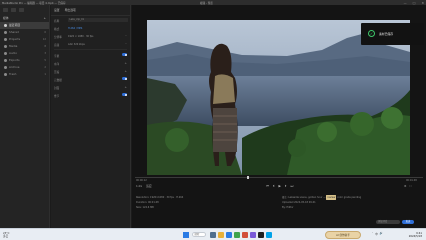 Image resolution: width=426 pixels, height=240 pixels. I want to click on maximize-button: □, so click(414, 3).